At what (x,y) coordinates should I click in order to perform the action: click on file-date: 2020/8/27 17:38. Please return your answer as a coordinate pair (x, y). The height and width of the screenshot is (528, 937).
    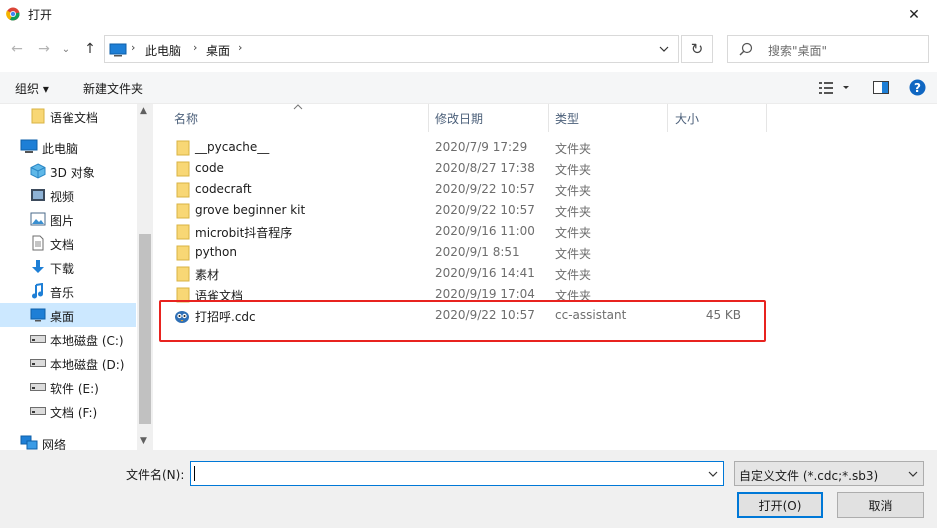
    Looking at the image, I should click on (485, 168).